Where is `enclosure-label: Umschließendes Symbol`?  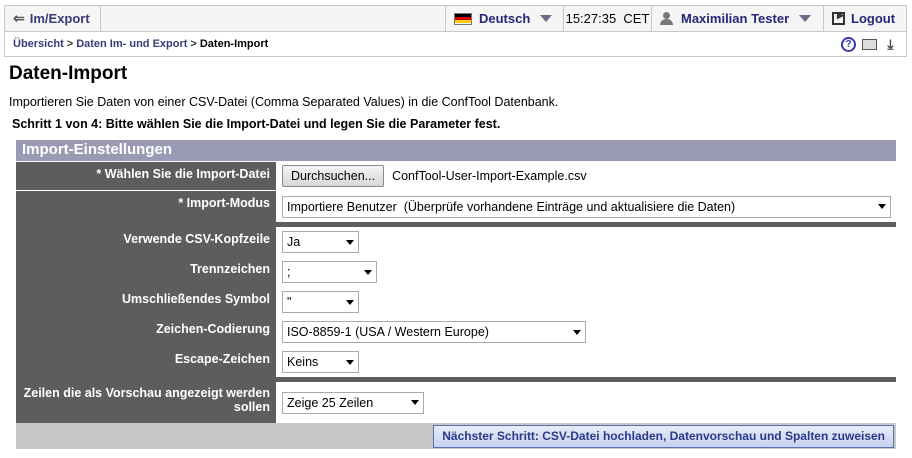 enclosure-label: Umschließendes Symbol is located at coordinates (147, 302).